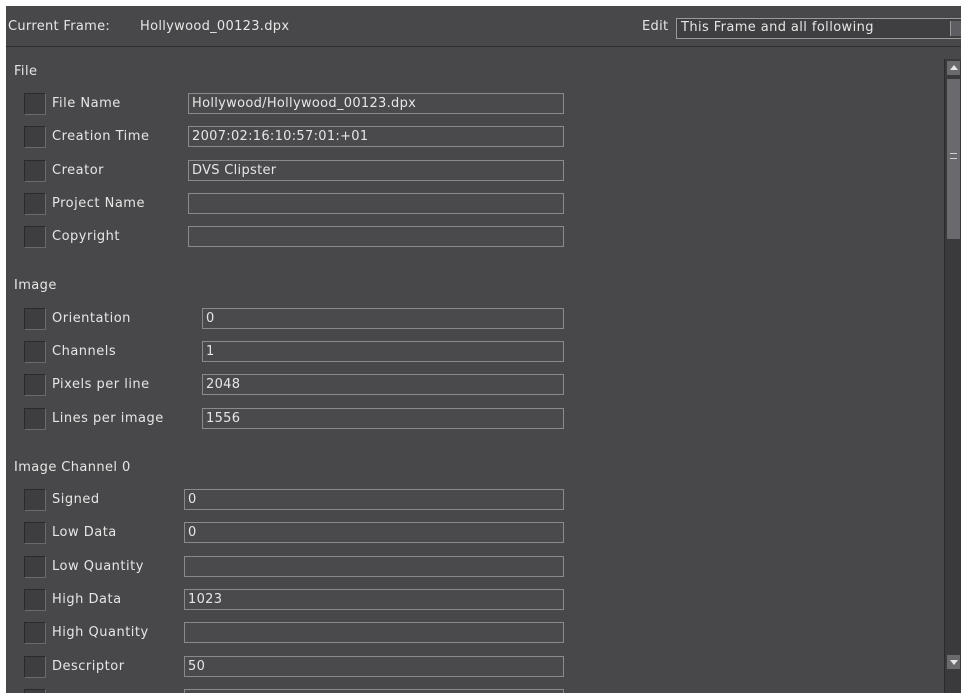 The width and height of the screenshot is (961, 693). I want to click on pixels-per-line-field: 2048, so click(383, 384).